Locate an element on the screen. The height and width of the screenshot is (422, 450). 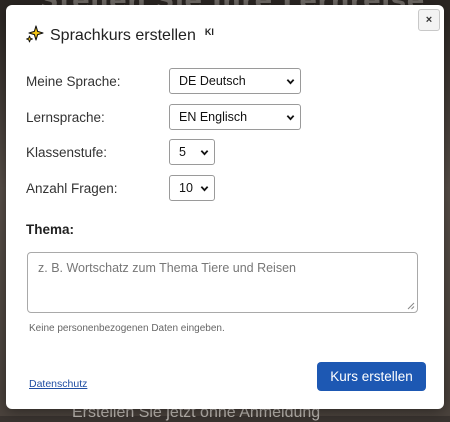
close-button: × is located at coordinates (429, 20).